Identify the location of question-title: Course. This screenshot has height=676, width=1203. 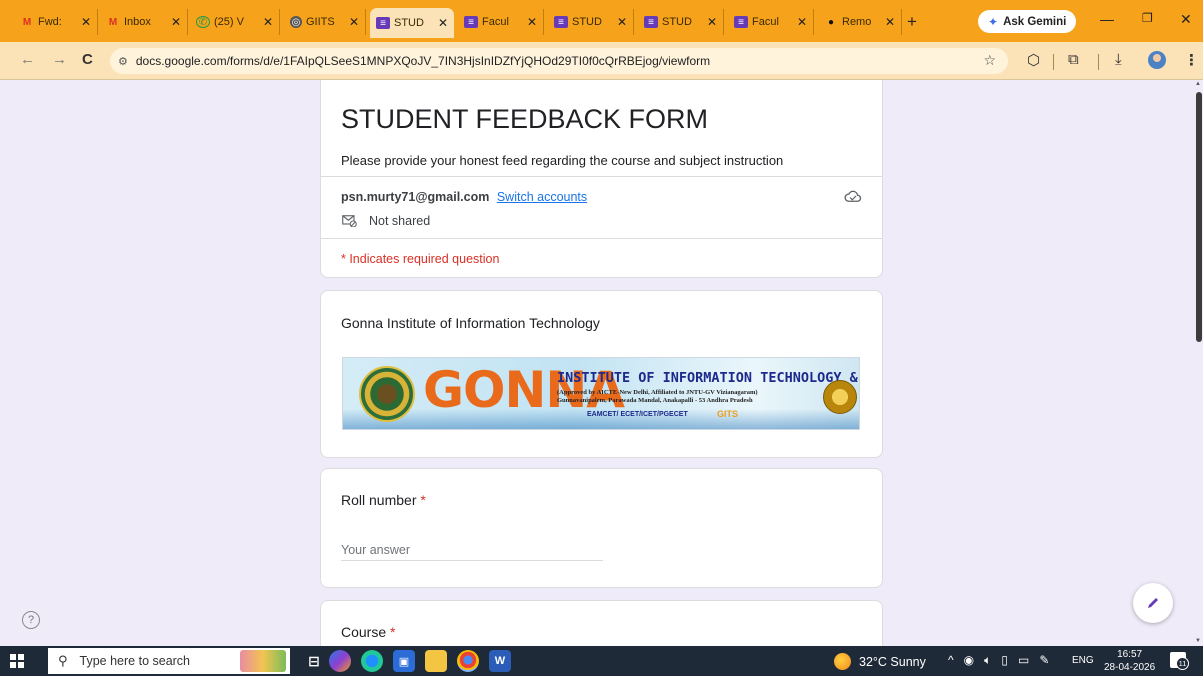
(364, 632).